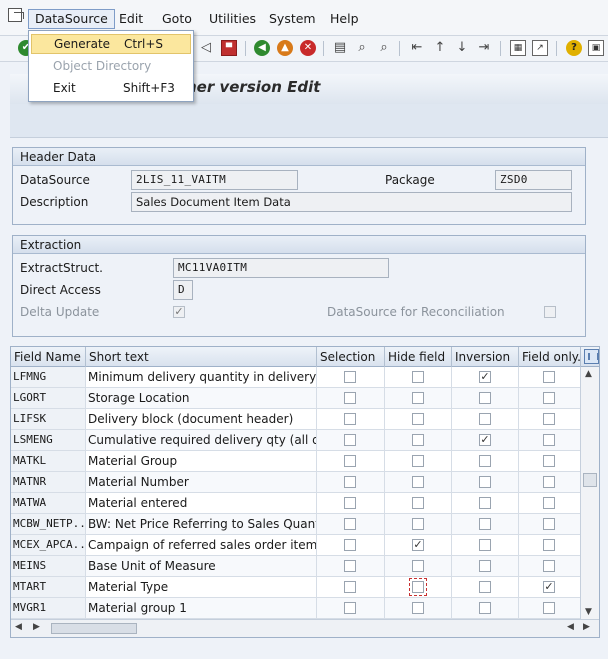  I want to click on table-row: MVGR1 Material group 1, so click(296, 608).